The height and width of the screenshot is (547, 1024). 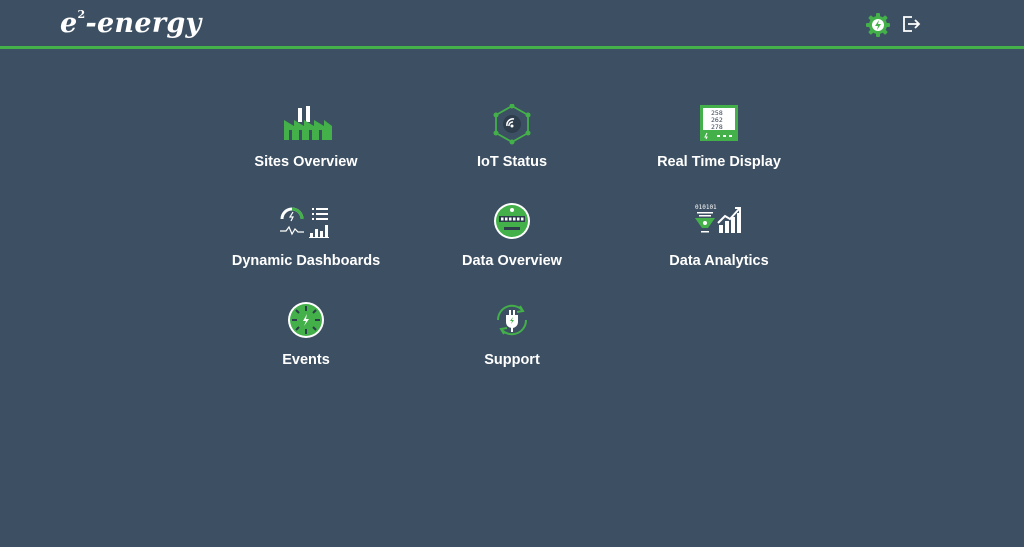 I want to click on meter-display-icon: 258 262 278, so click(x=719, y=123).